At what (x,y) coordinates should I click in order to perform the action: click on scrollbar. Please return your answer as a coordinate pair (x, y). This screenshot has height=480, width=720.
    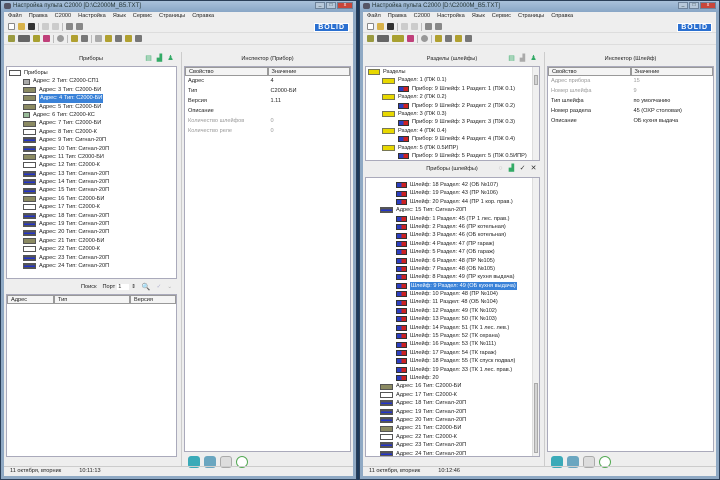
    Looking at the image, I should click on (535, 113).